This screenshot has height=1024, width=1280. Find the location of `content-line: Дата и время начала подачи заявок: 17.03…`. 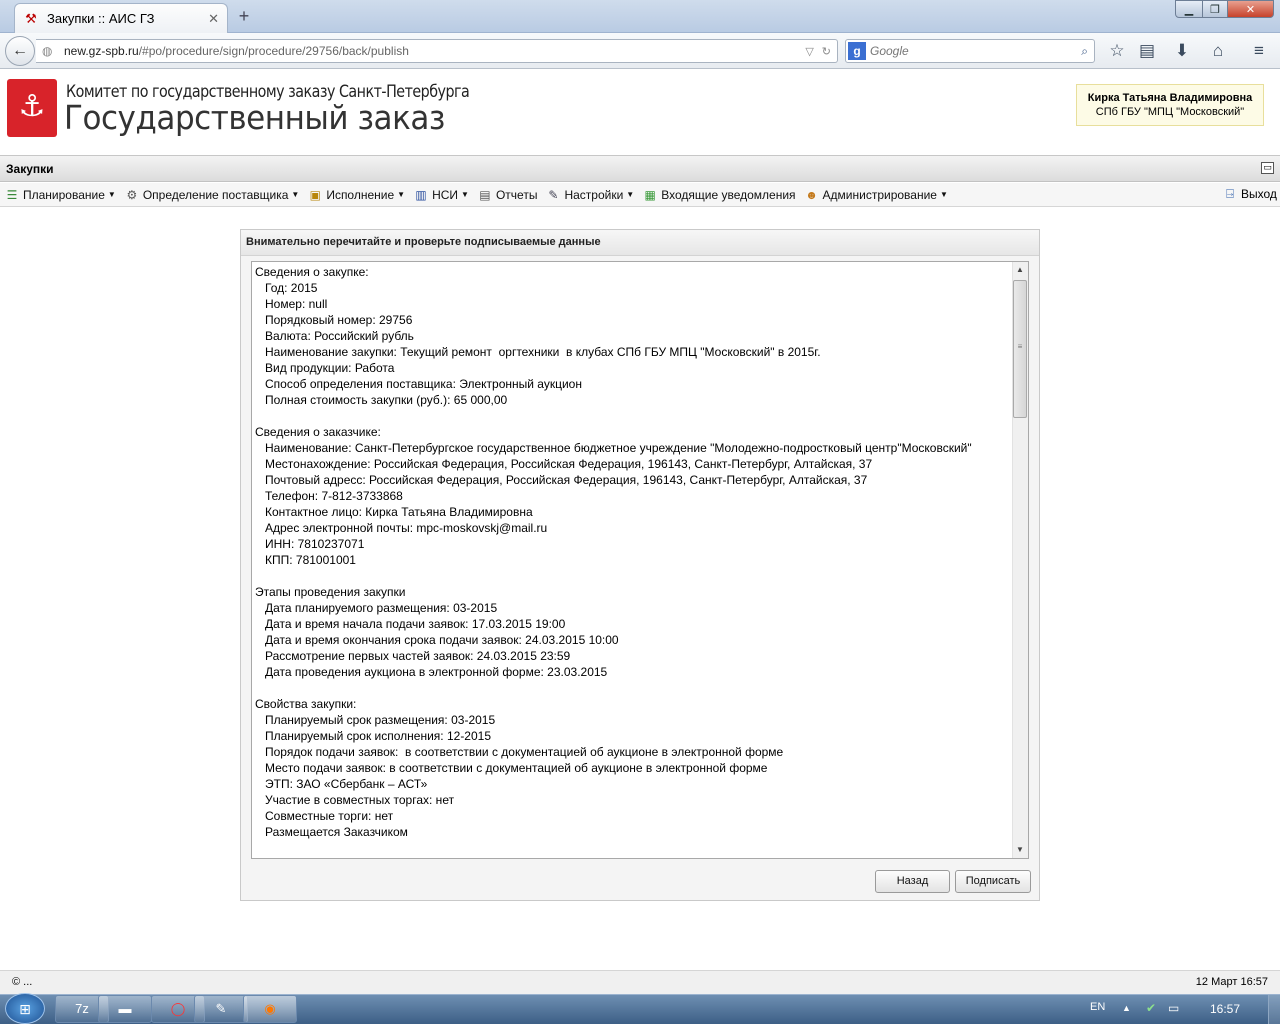

content-line: Дата и время начала подачи заявок: 17.03… is located at coordinates (410, 624).